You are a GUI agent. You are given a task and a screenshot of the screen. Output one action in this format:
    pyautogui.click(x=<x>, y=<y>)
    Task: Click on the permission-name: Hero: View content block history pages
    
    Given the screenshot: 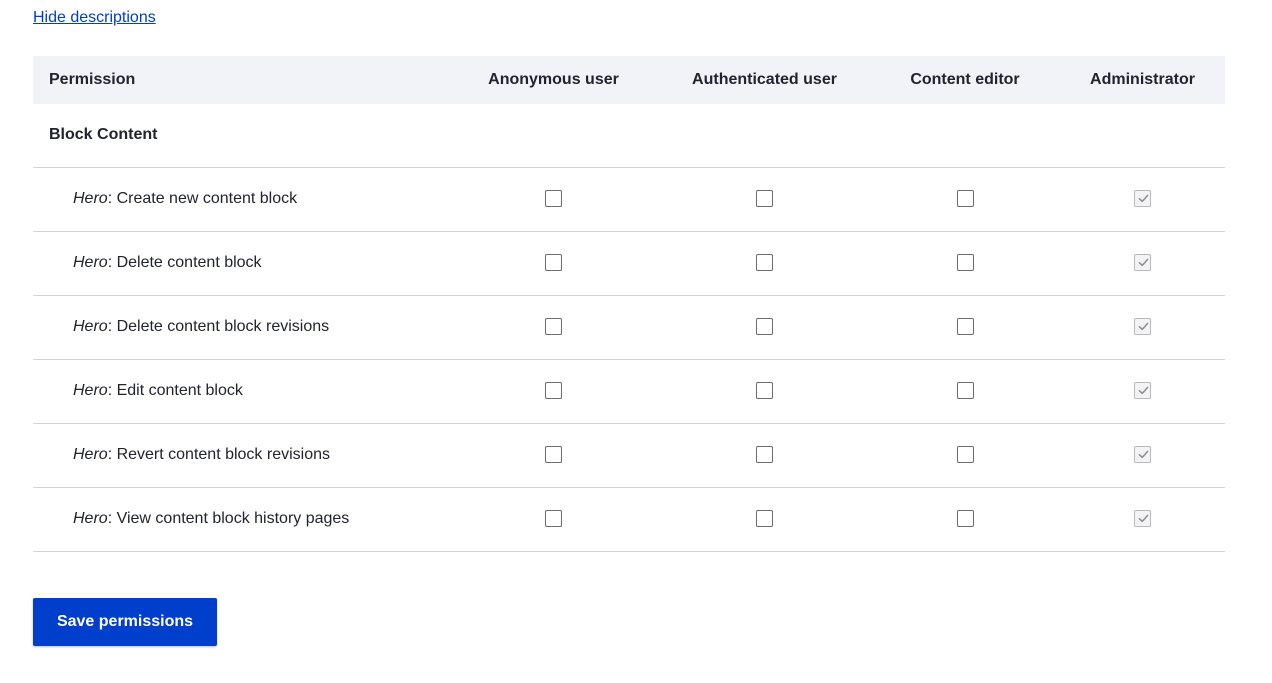 What is the action you would take?
    pyautogui.click(x=240, y=519)
    